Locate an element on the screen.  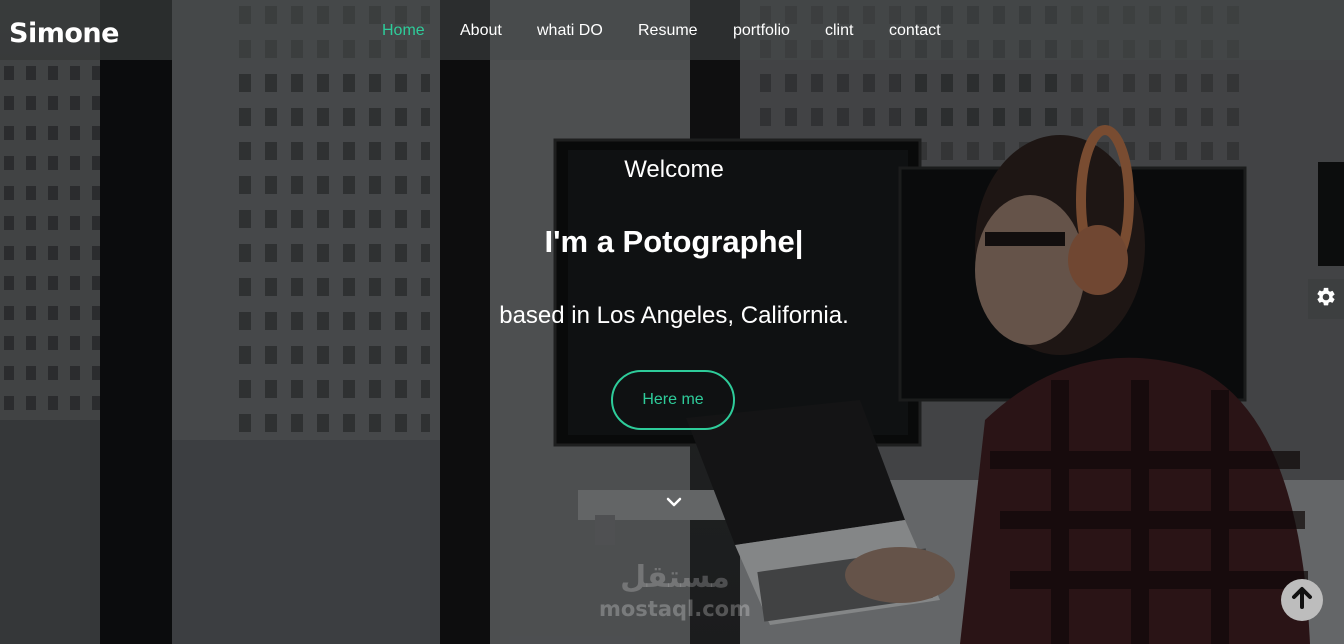
gear-icon is located at coordinates (1326, 299).